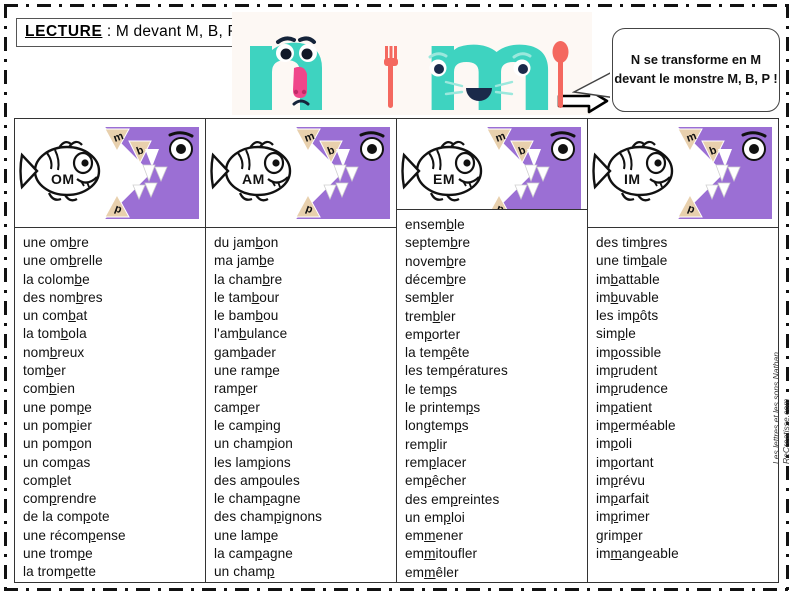 Image resolution: width=793 pixels, height=595 pixels. Describe the element at coordinates (64, 31) in the screenshot. I see `page-title-keyword: LECTURE` at that location.